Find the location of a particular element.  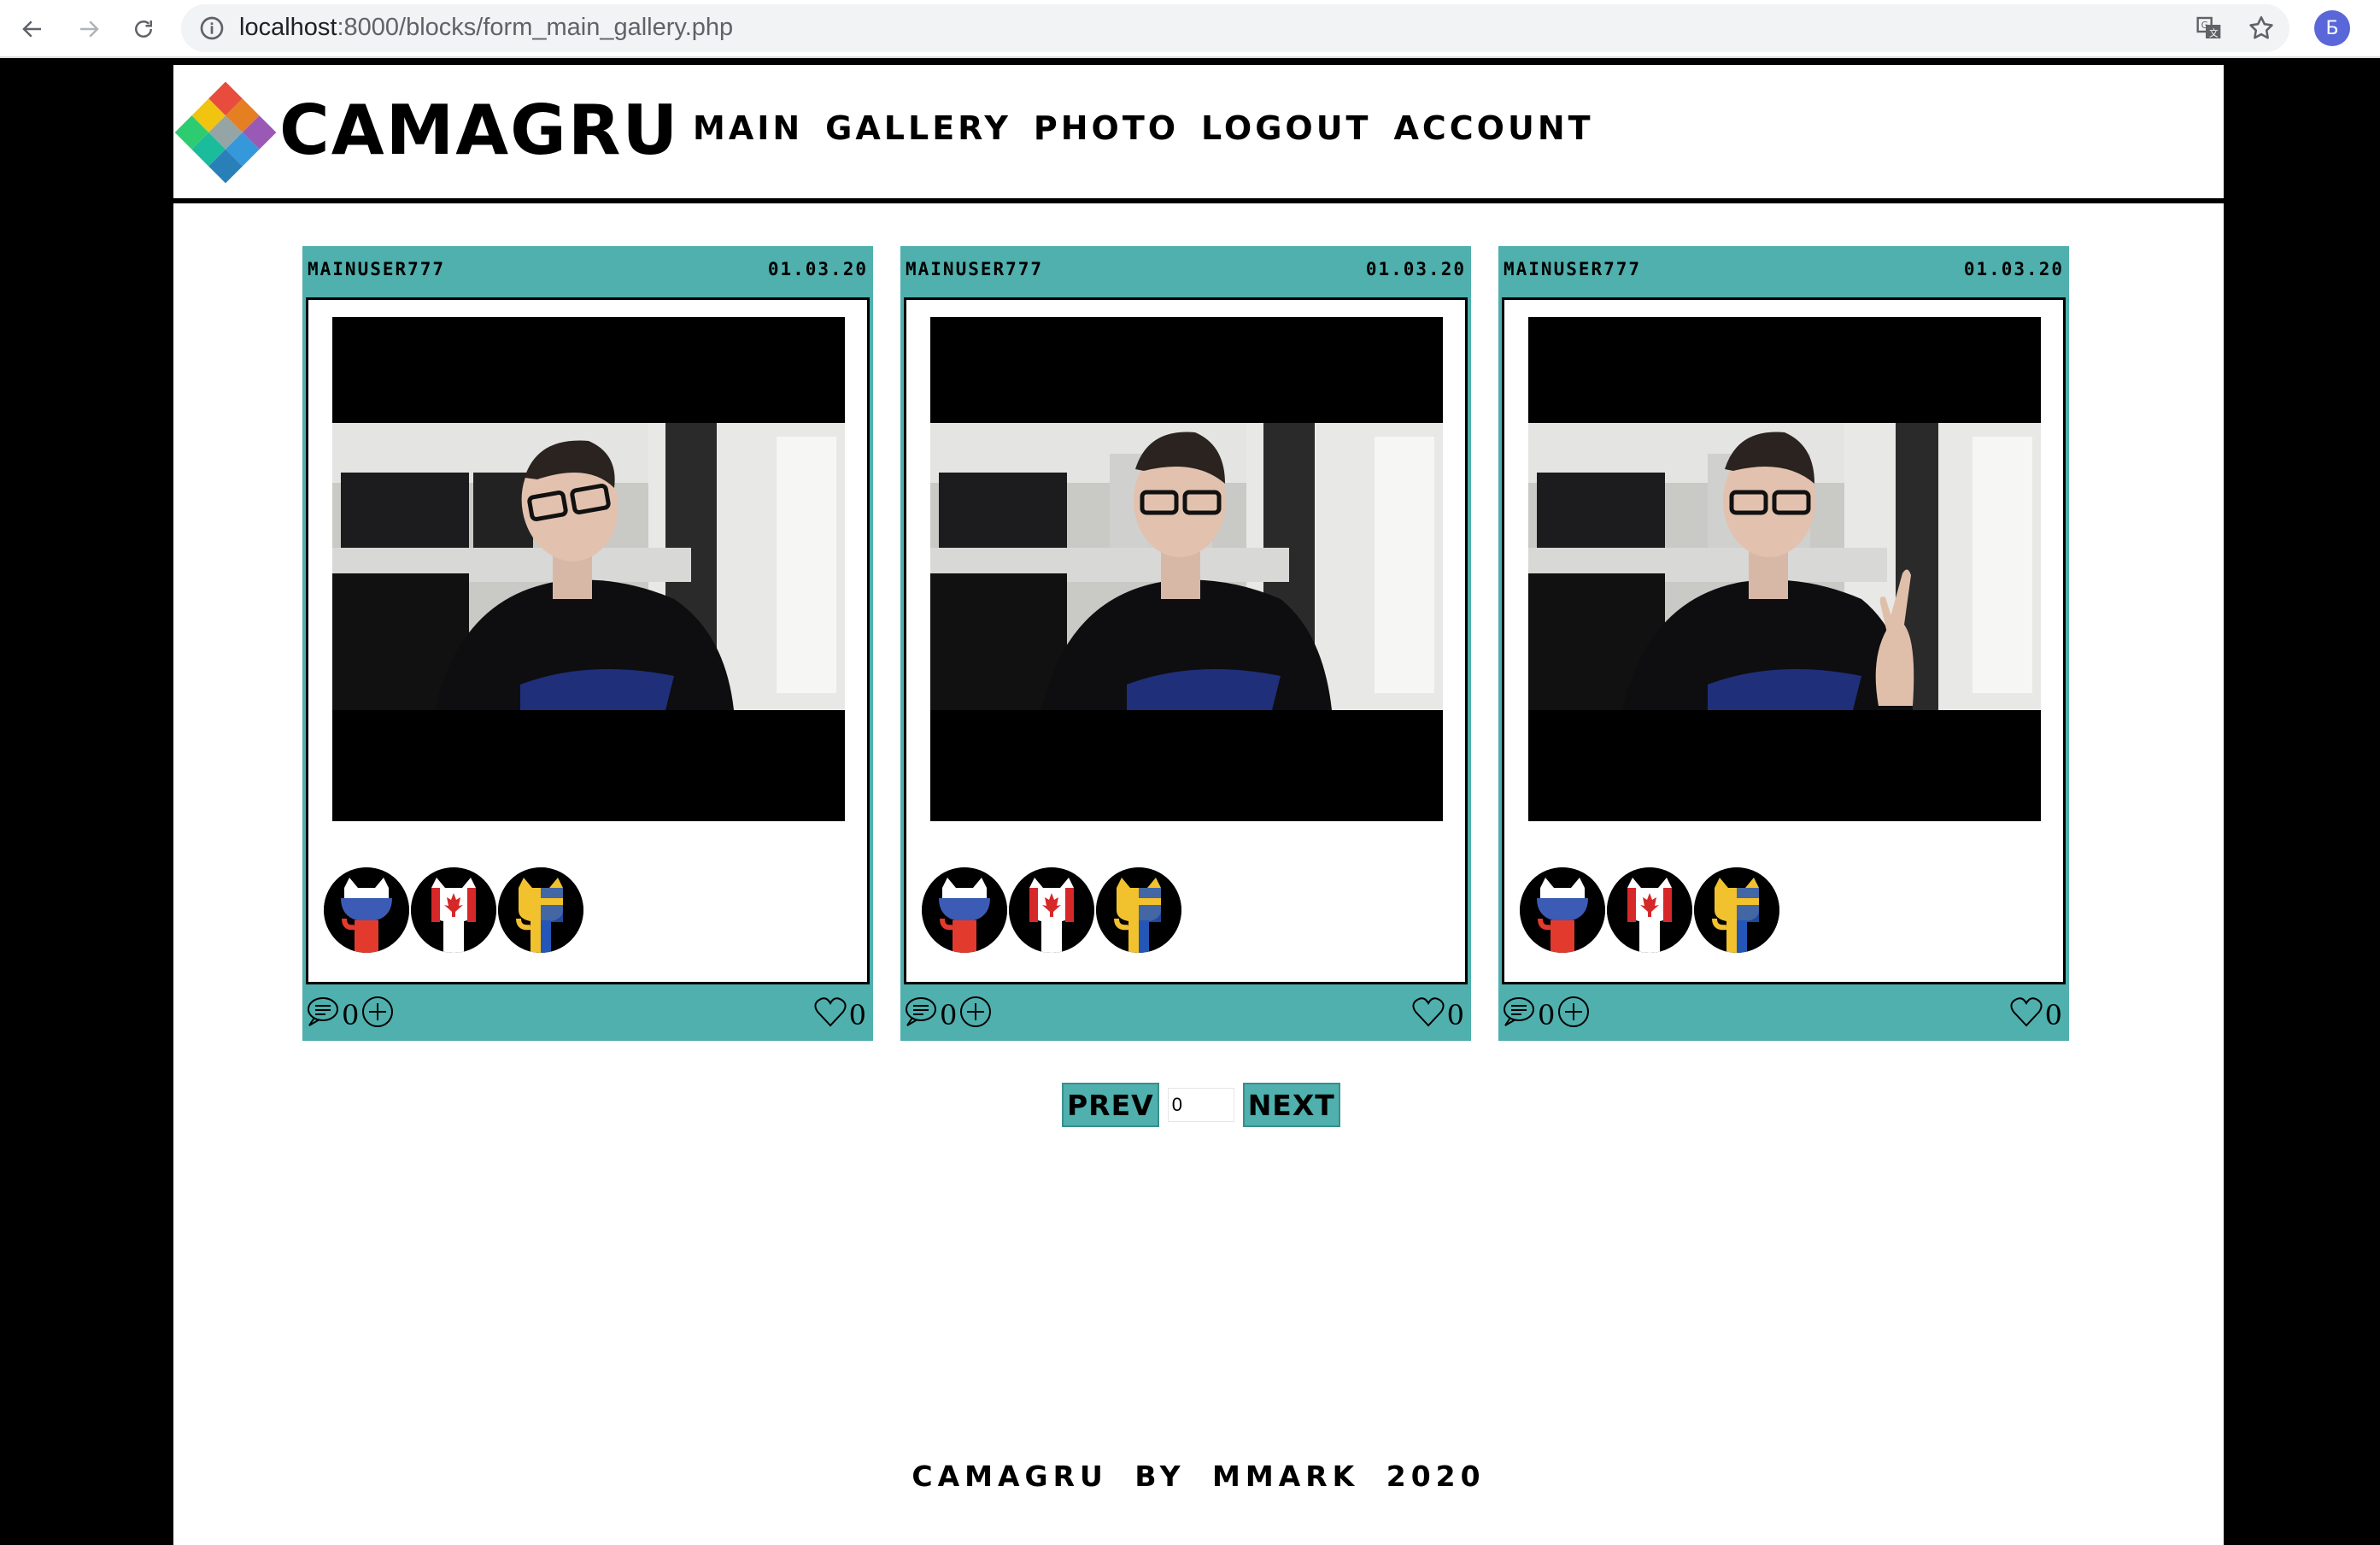

nav-photo: PHOTO is located at coordinates (1106, 128).